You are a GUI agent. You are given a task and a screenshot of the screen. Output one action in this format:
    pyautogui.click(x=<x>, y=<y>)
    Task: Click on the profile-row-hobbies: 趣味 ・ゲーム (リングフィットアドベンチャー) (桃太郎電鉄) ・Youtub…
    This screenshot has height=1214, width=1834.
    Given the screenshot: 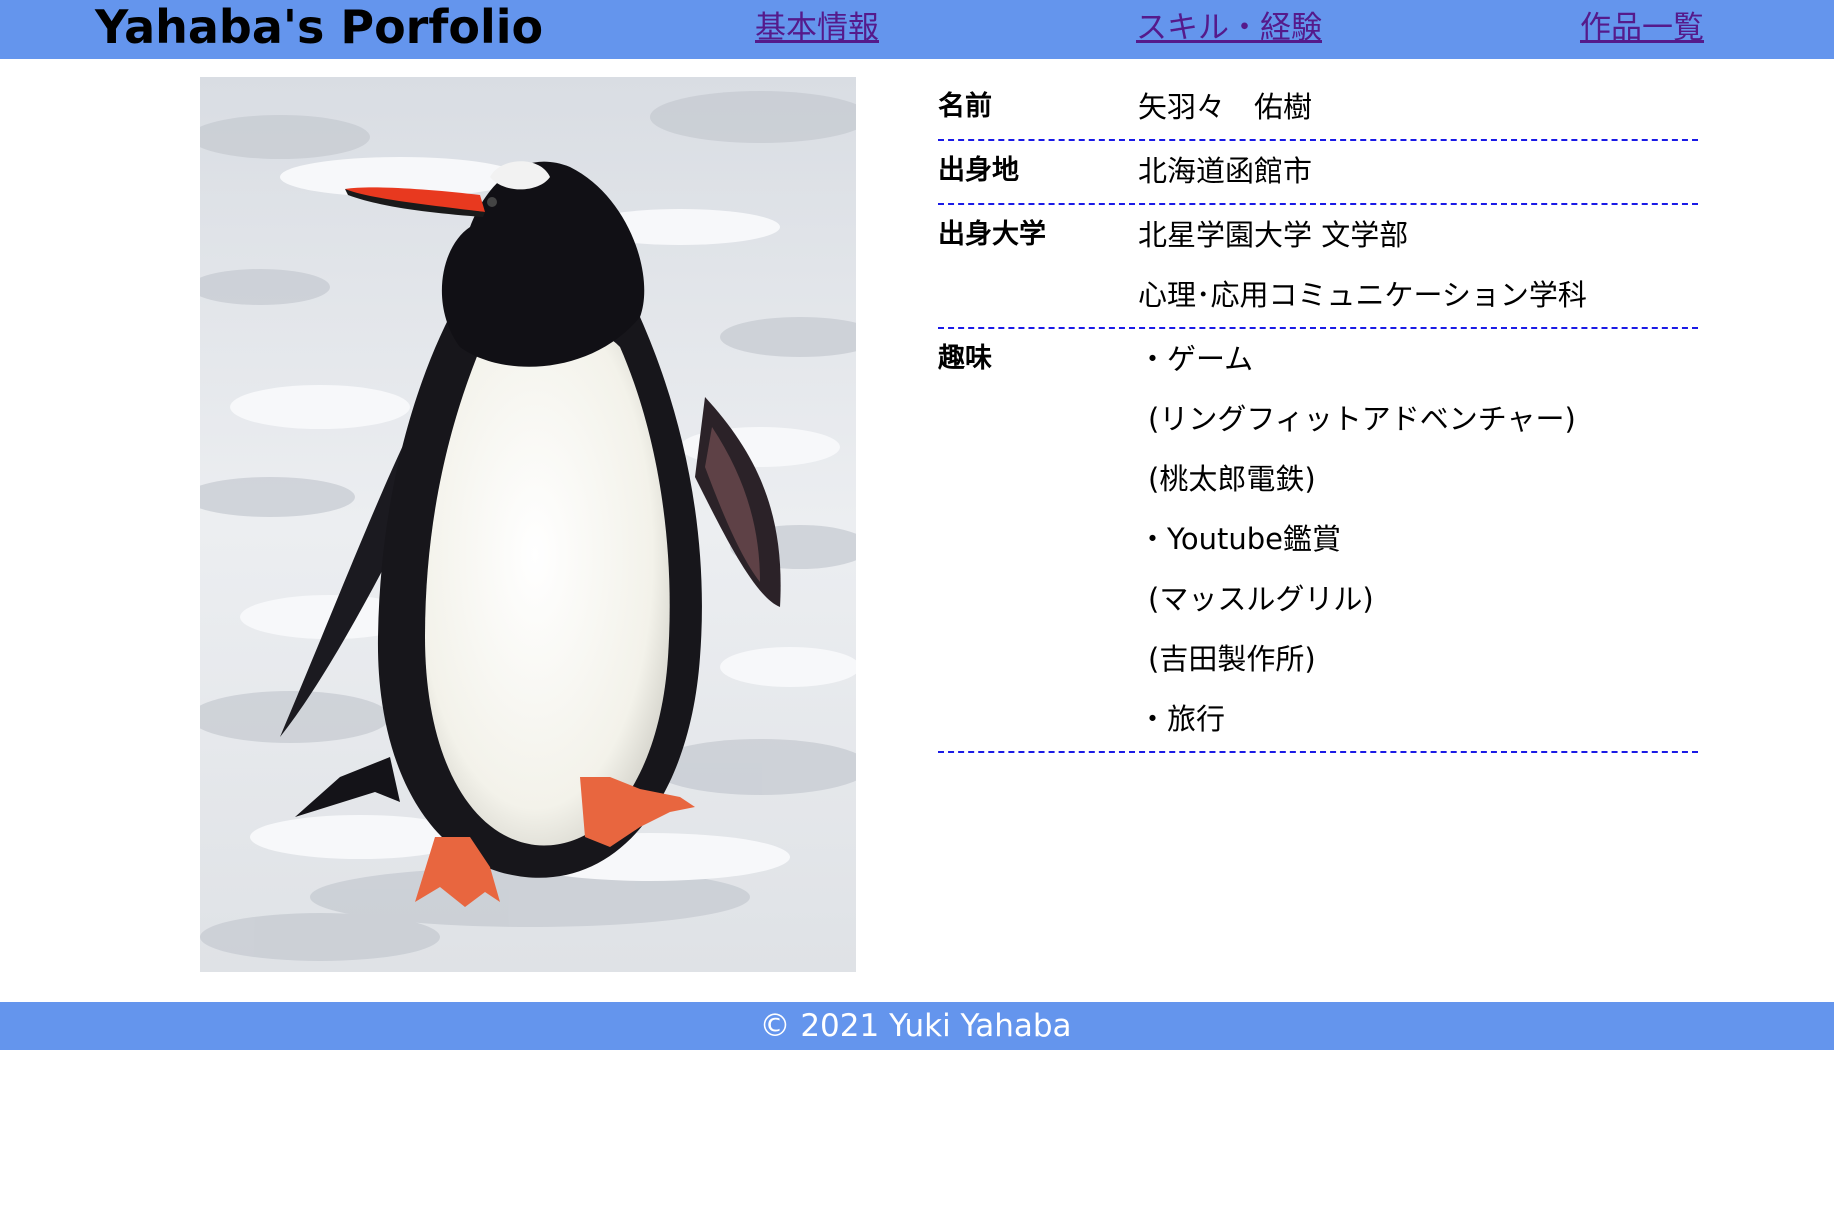 What is the action you would take?
    pyautogui.click(x=1318, y=541)
    